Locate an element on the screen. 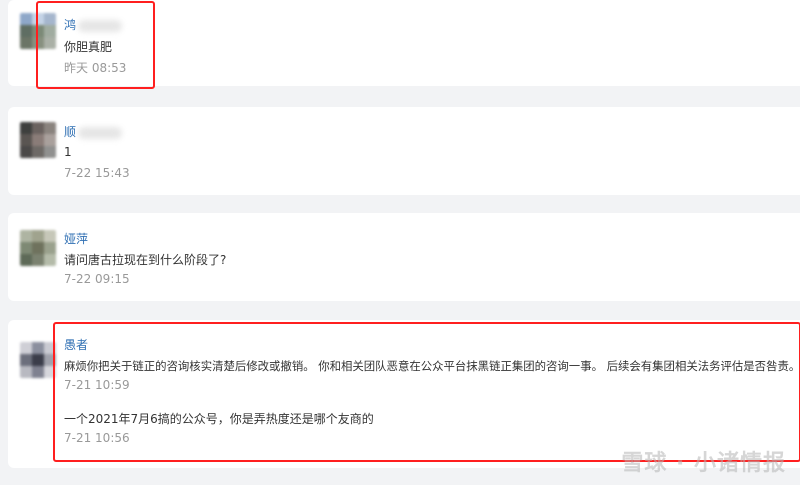  comment-time: 7-22 09:15 is located at coordinates (97, 279).